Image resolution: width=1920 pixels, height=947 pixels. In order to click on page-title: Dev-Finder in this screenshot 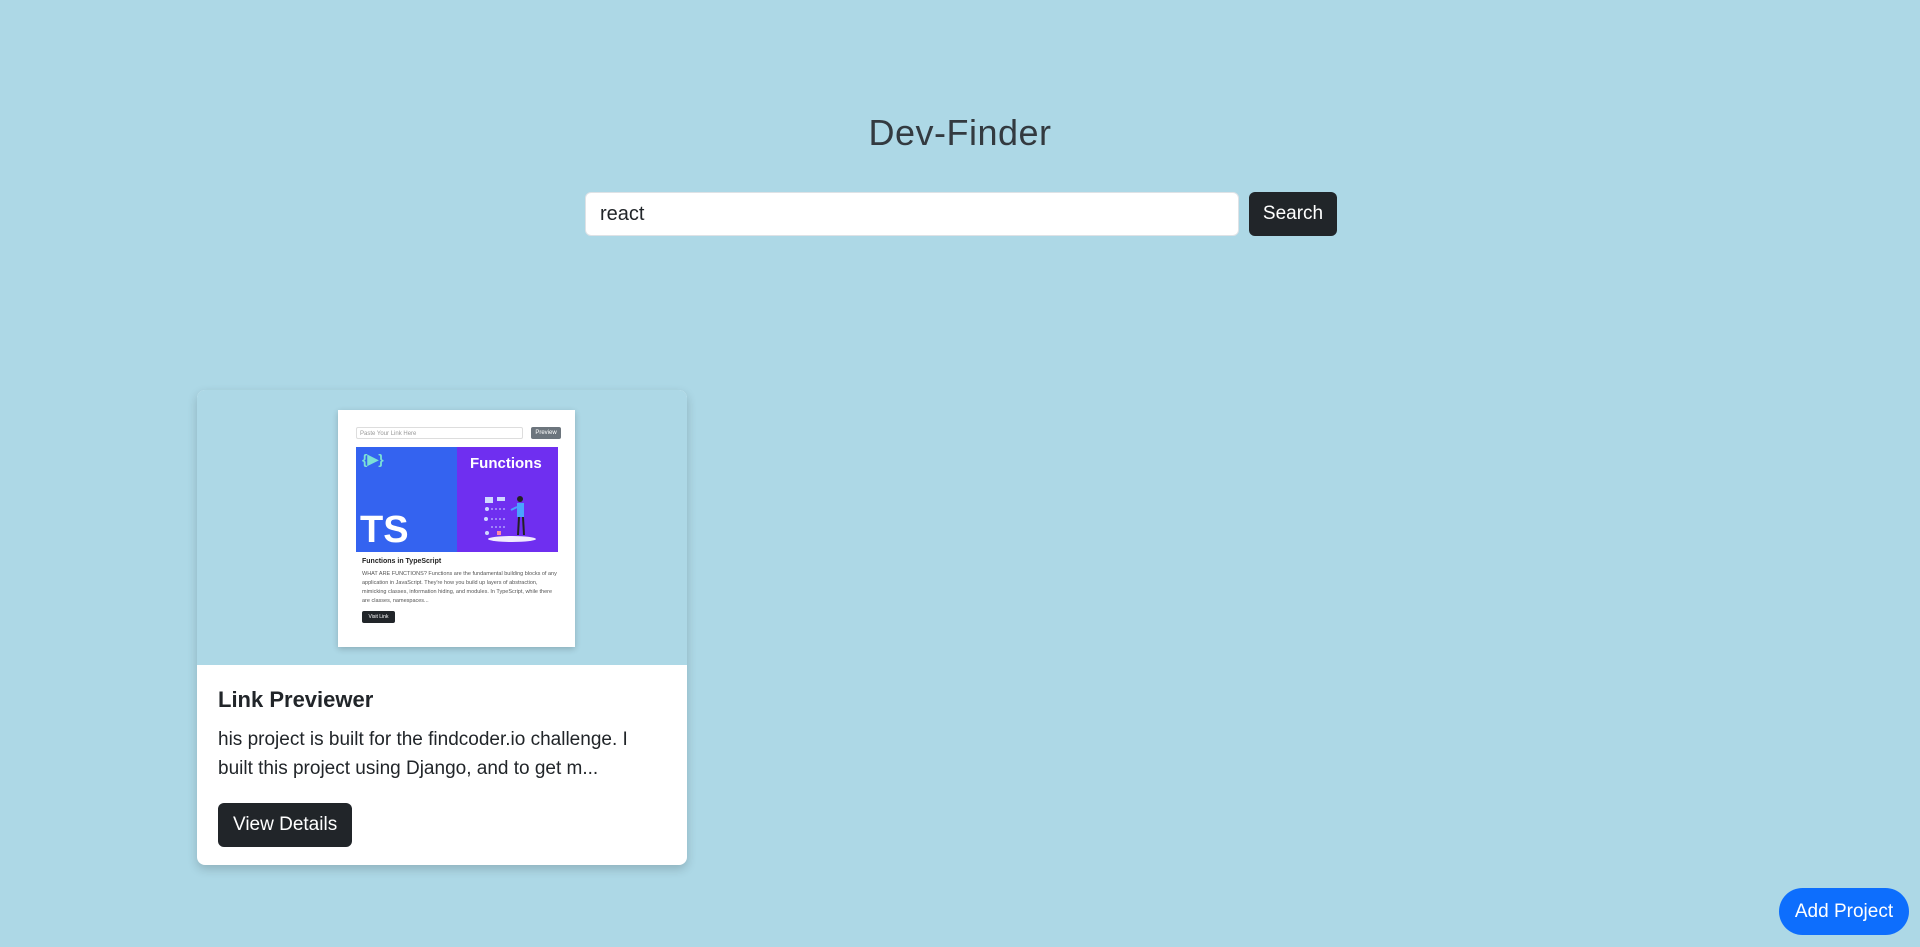, I will do `click(960, 132)`.